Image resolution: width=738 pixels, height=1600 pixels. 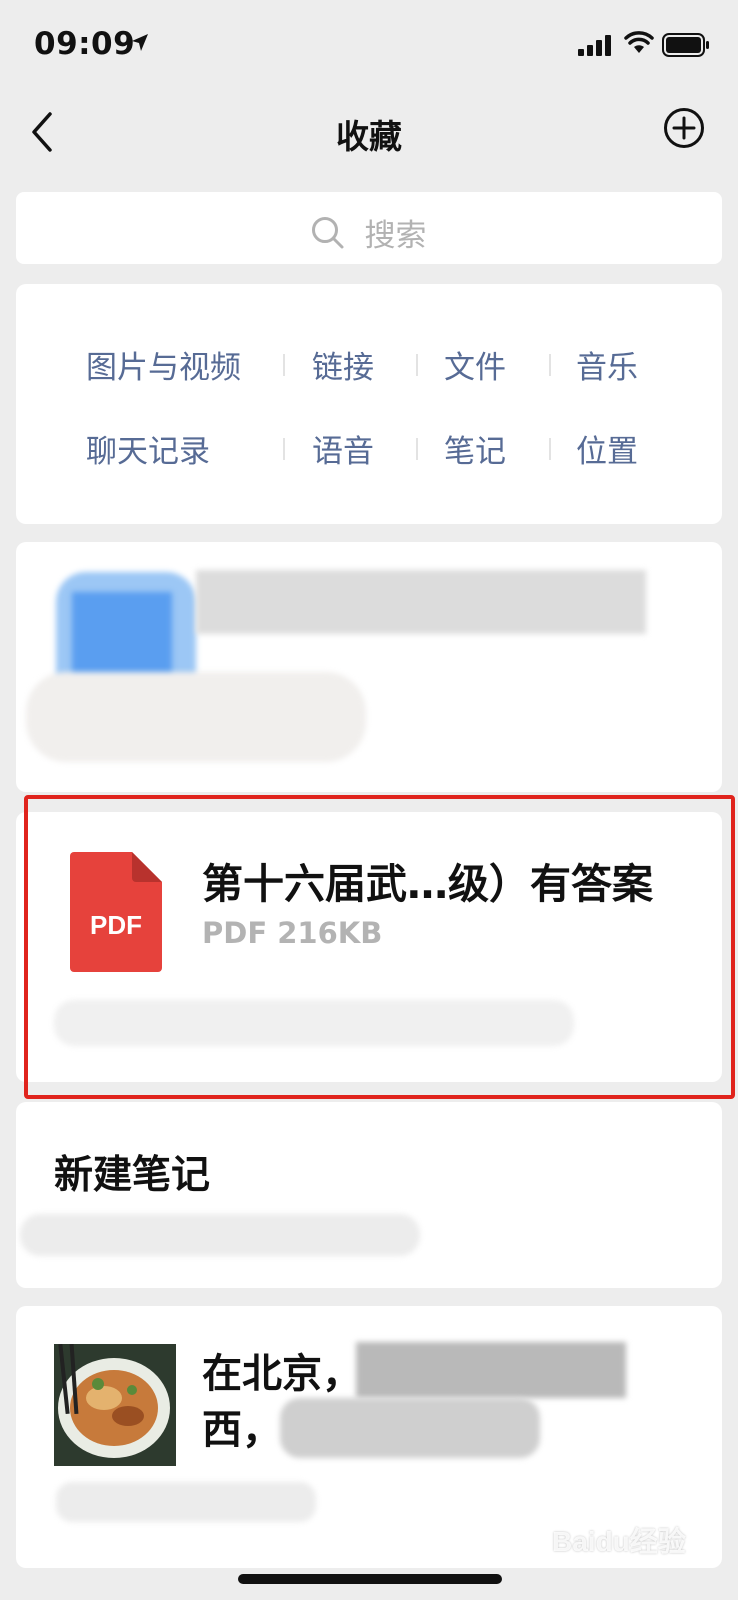 What do you see at coordinates (421, 602) in the screenshot?
I see `redacted-title` at bounding box center [421, 602].